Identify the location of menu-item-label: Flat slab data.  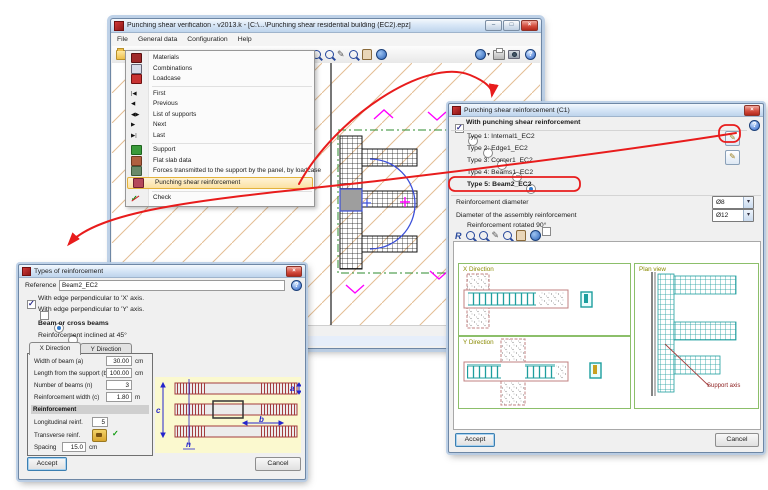
(172, 160).